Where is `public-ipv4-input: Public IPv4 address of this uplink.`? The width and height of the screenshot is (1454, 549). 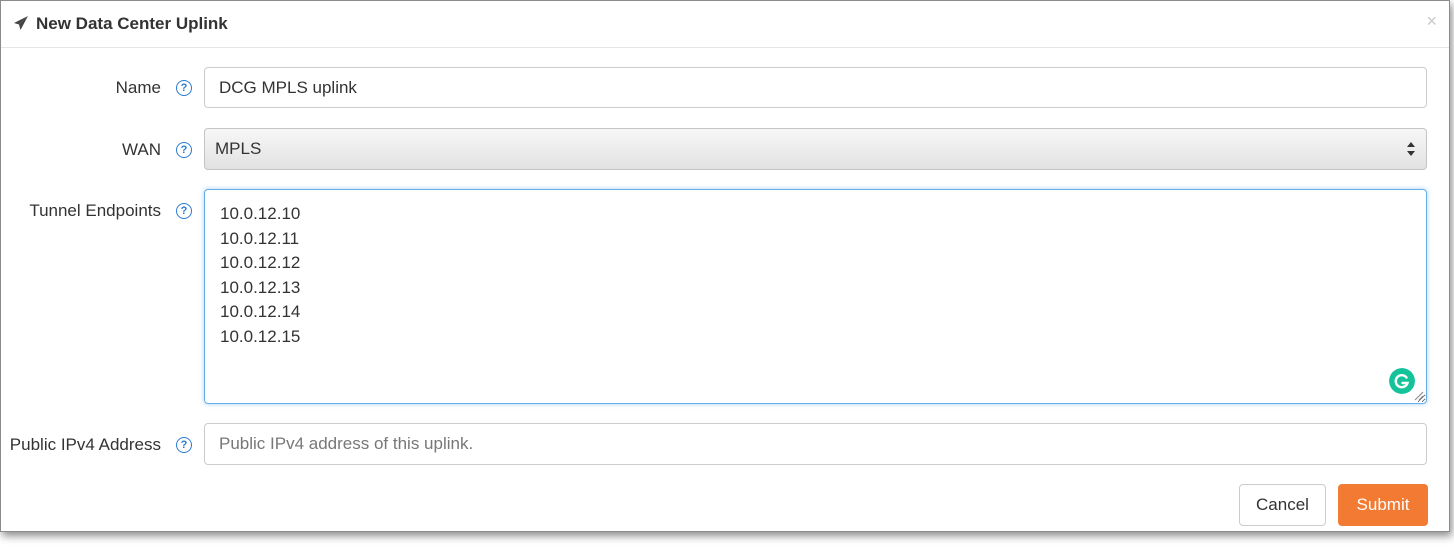
public-ipv4-input: Public IPv4 address of this uplink. is located at coordinates (815, 444).